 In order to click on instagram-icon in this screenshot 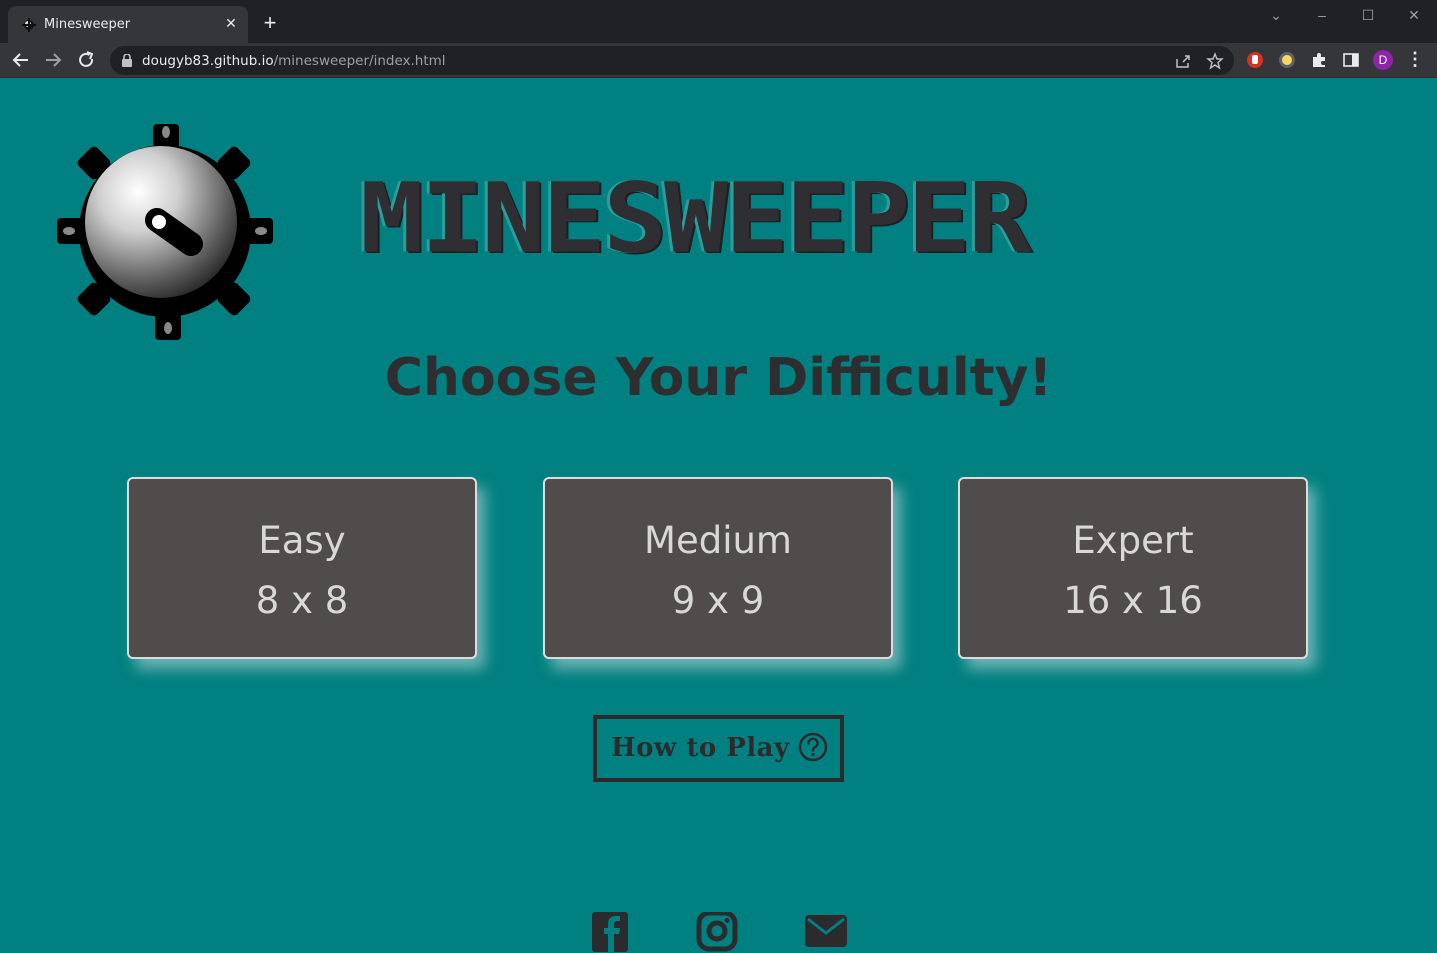, I will do `click(718, 932)`.